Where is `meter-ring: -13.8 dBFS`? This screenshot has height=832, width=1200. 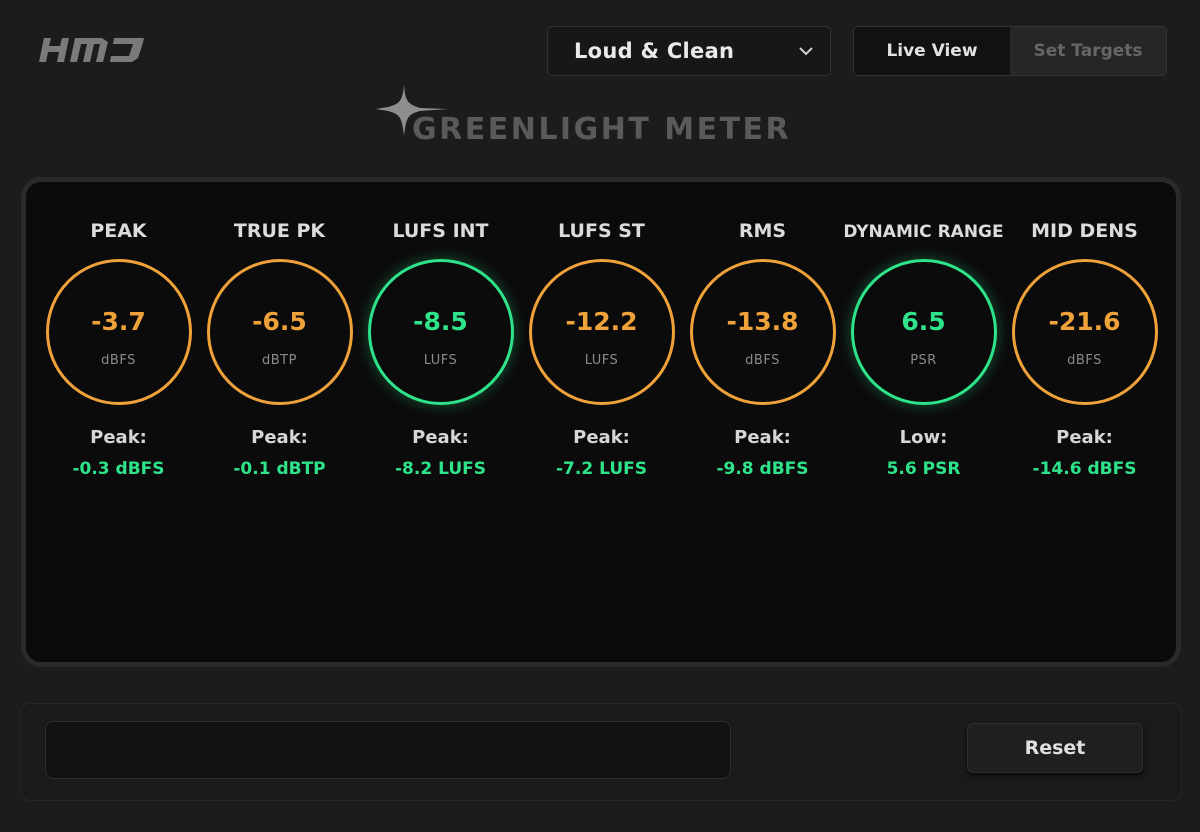 meter-ring: -13.8 dBFS is located at coordinates (762, 332).